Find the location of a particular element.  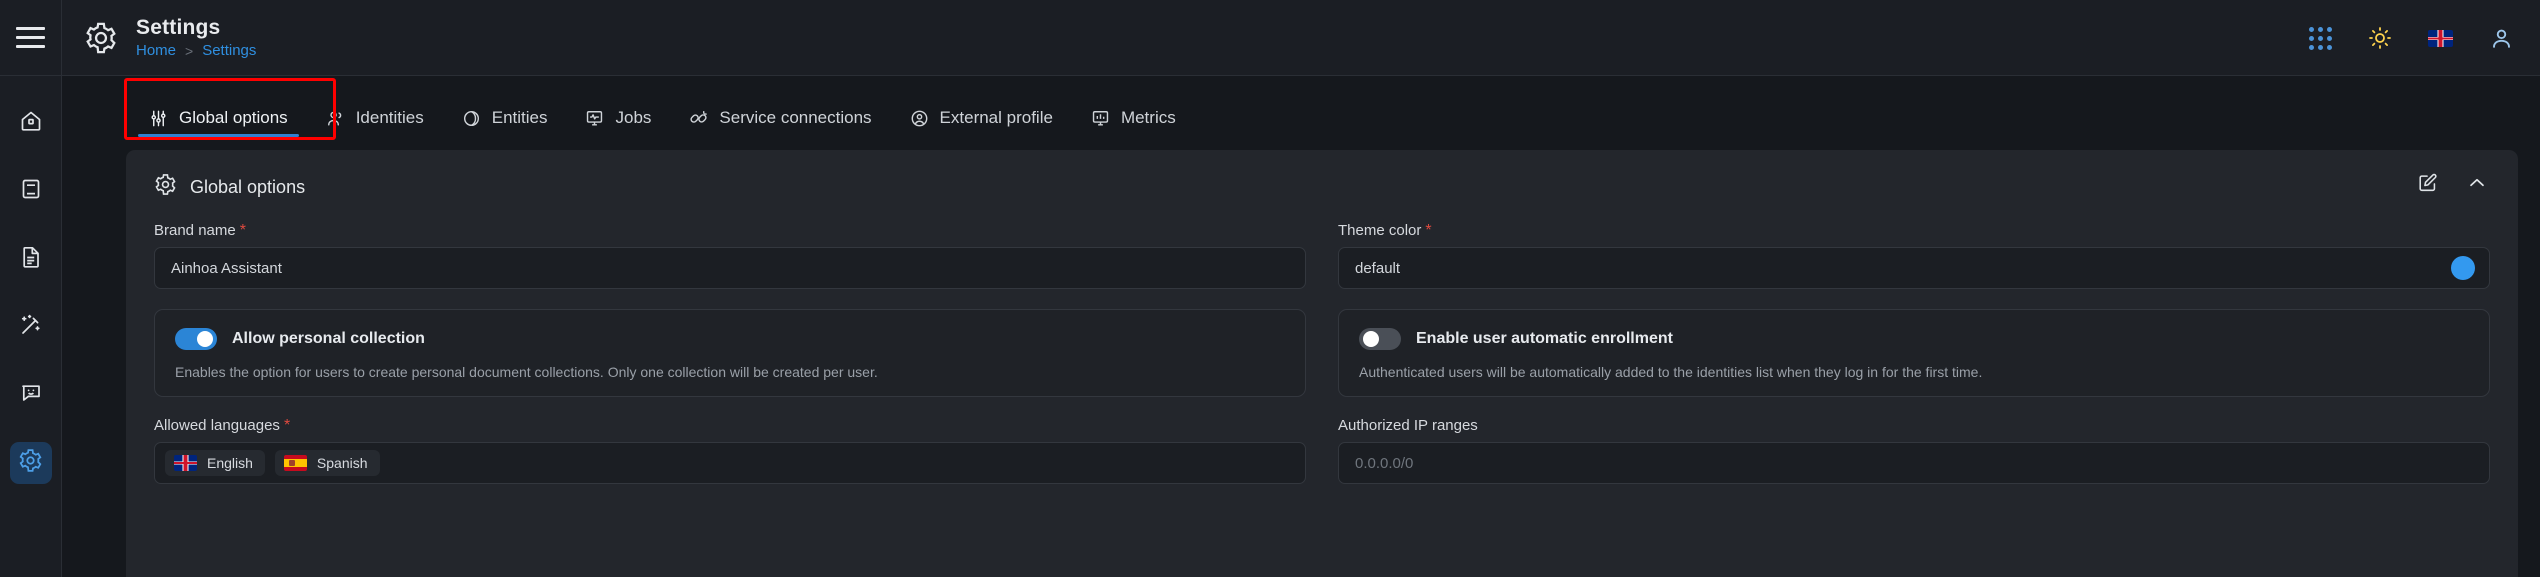

tab-metrics: Metrics is located at coordinates (1133, 125).